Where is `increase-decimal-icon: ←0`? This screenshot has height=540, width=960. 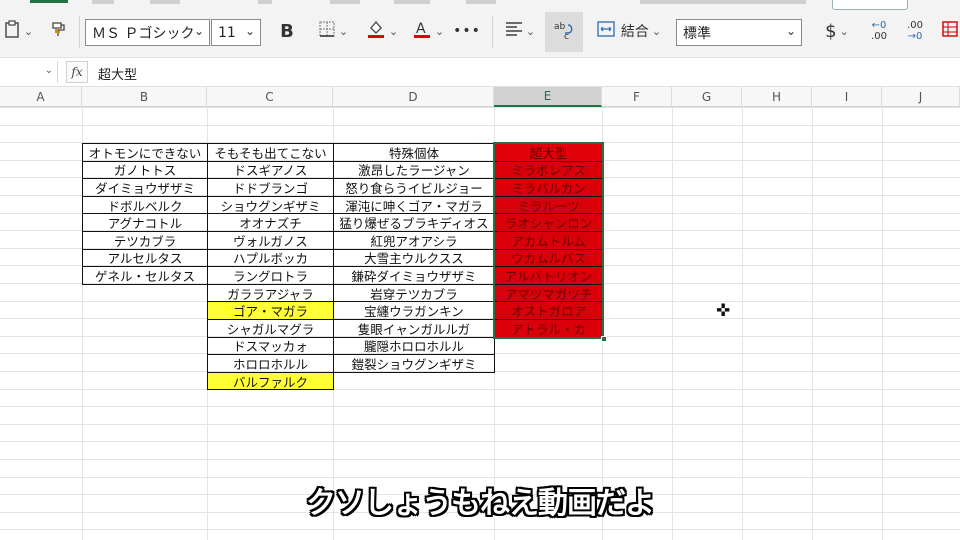
increase-decimal-icon: ←0 is located at coordinates (879, 25).